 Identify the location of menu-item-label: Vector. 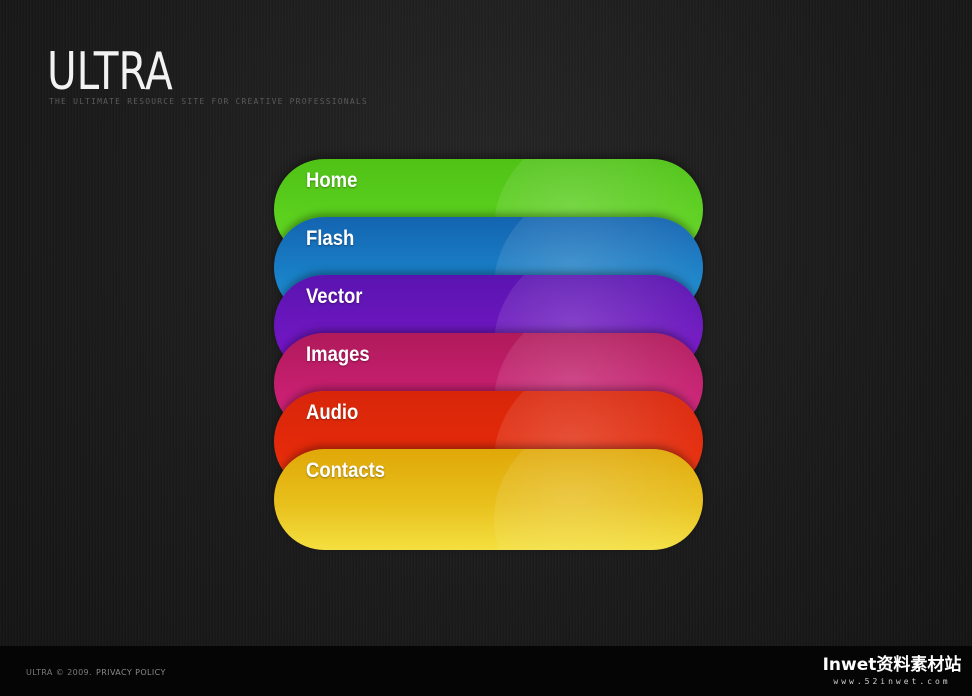
(334, 296).